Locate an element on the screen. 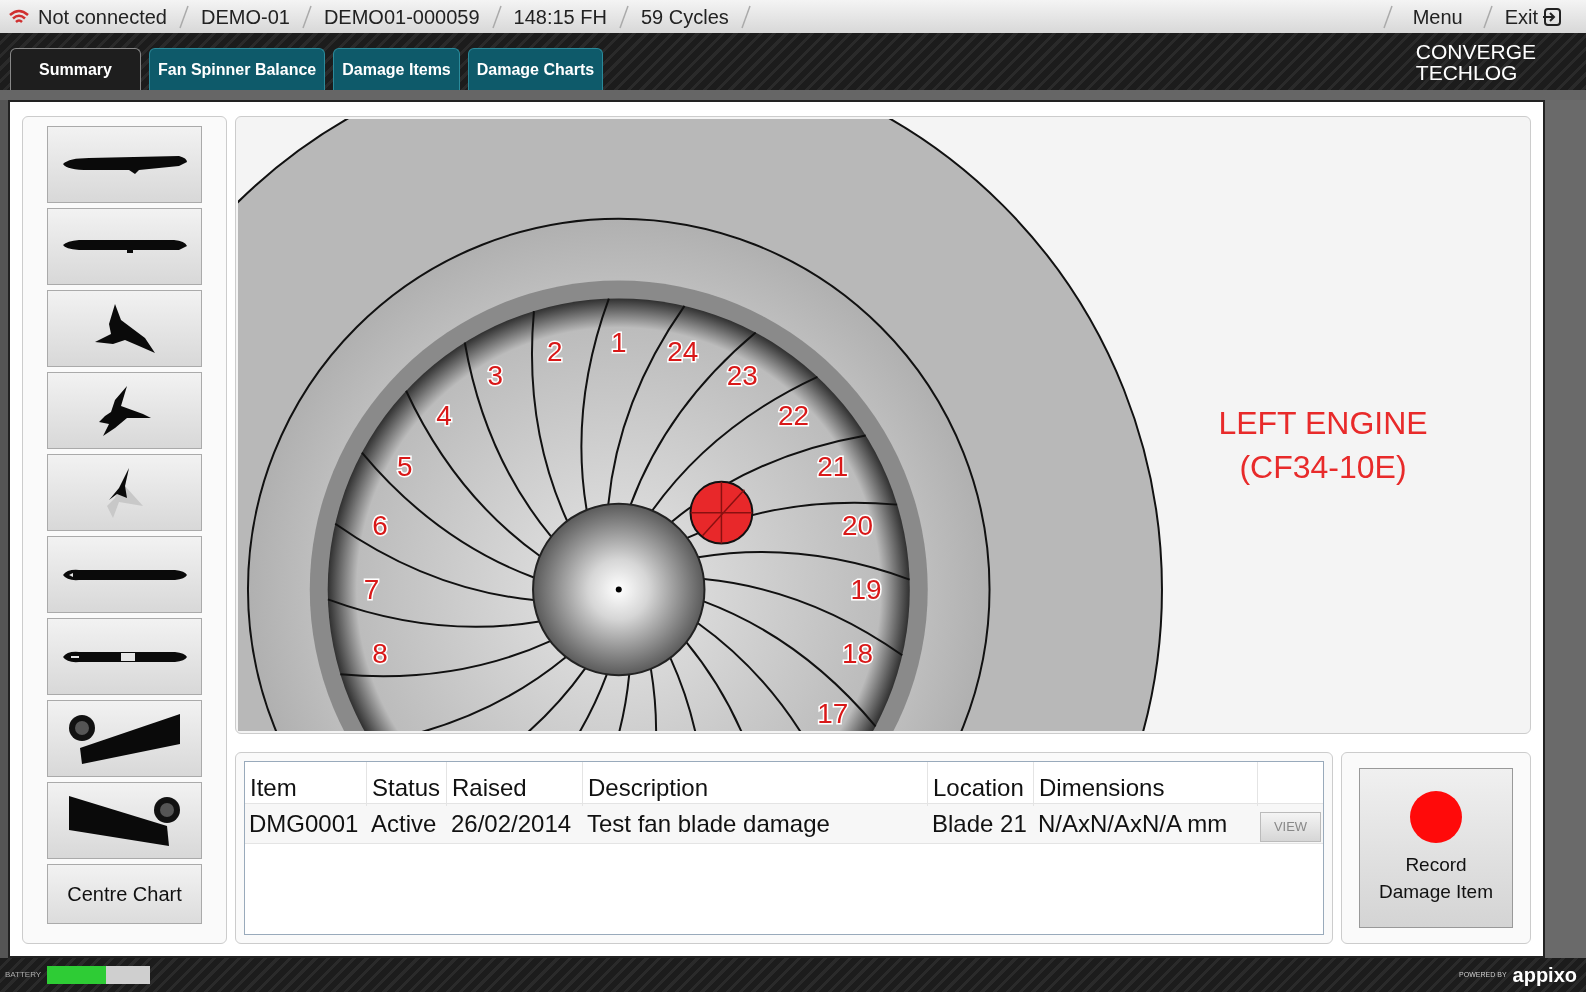 The height and width of the screenshot is (992, 1586). blade-number: 17 is located at coordinates (833, 714).